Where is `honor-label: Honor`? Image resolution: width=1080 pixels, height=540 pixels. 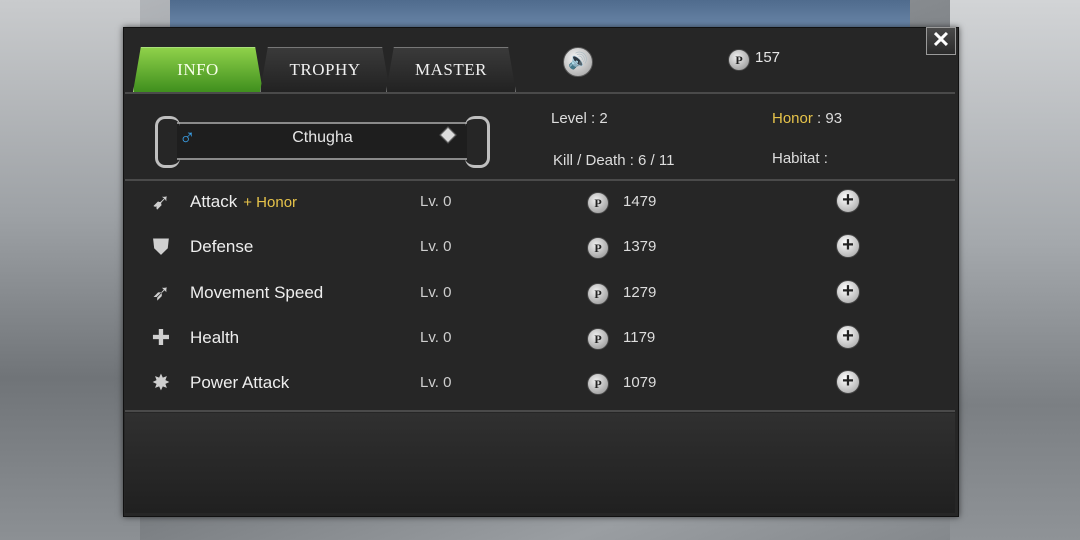
honor-label: Honor is located at coordinates (792, 118).